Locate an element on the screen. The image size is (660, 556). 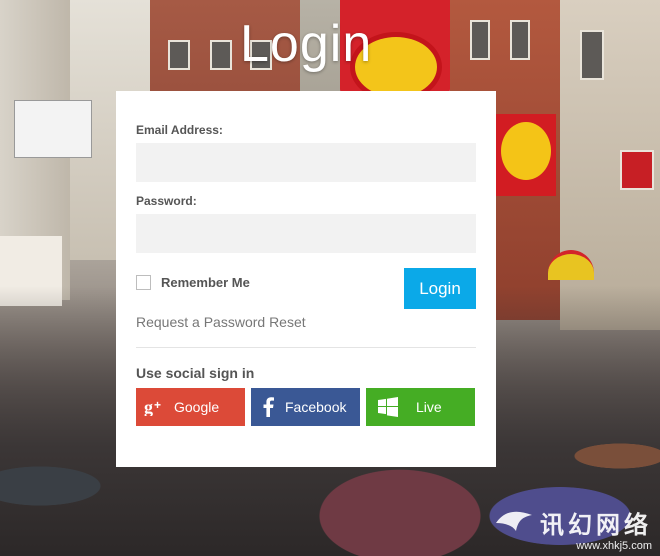
page-title: Login is located at coordinates (306, 44).